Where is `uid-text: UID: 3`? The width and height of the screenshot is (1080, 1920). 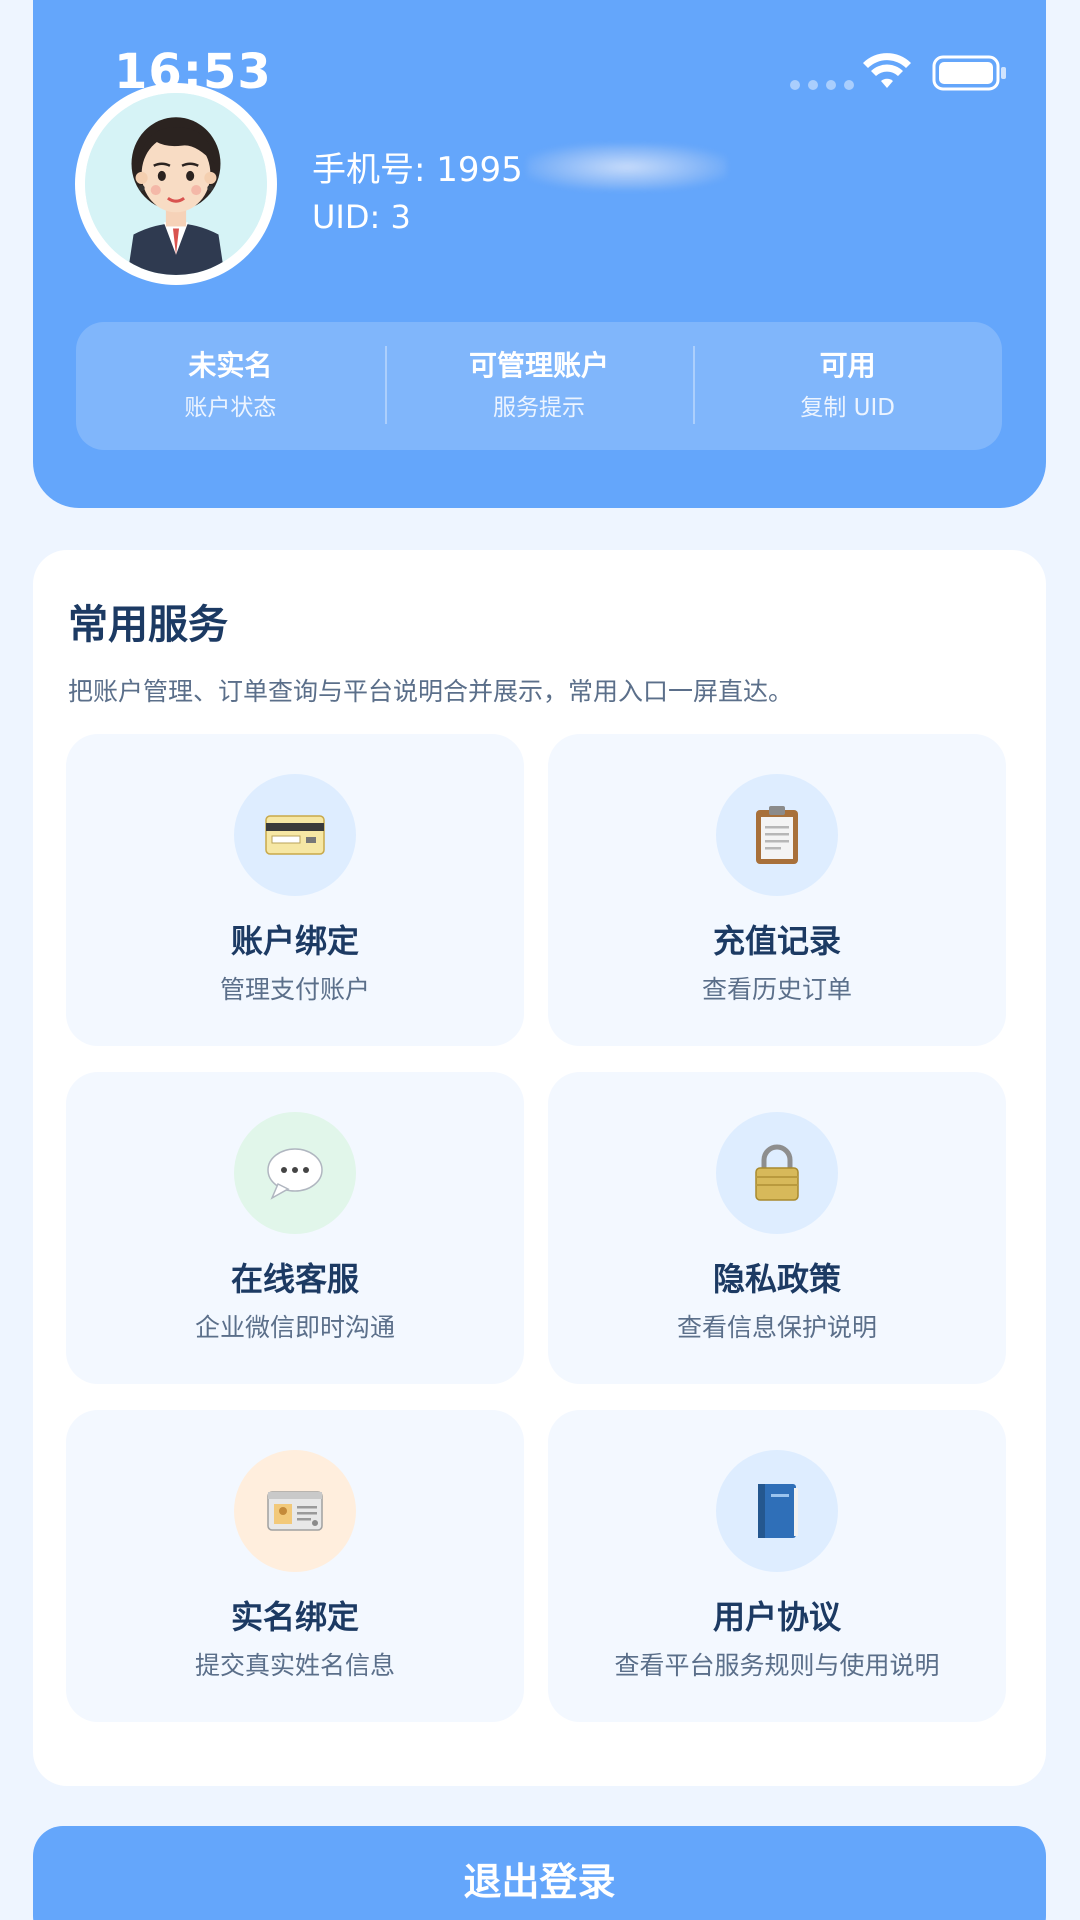
uid-text: UID: 3 is located at coordinates (361, 217).